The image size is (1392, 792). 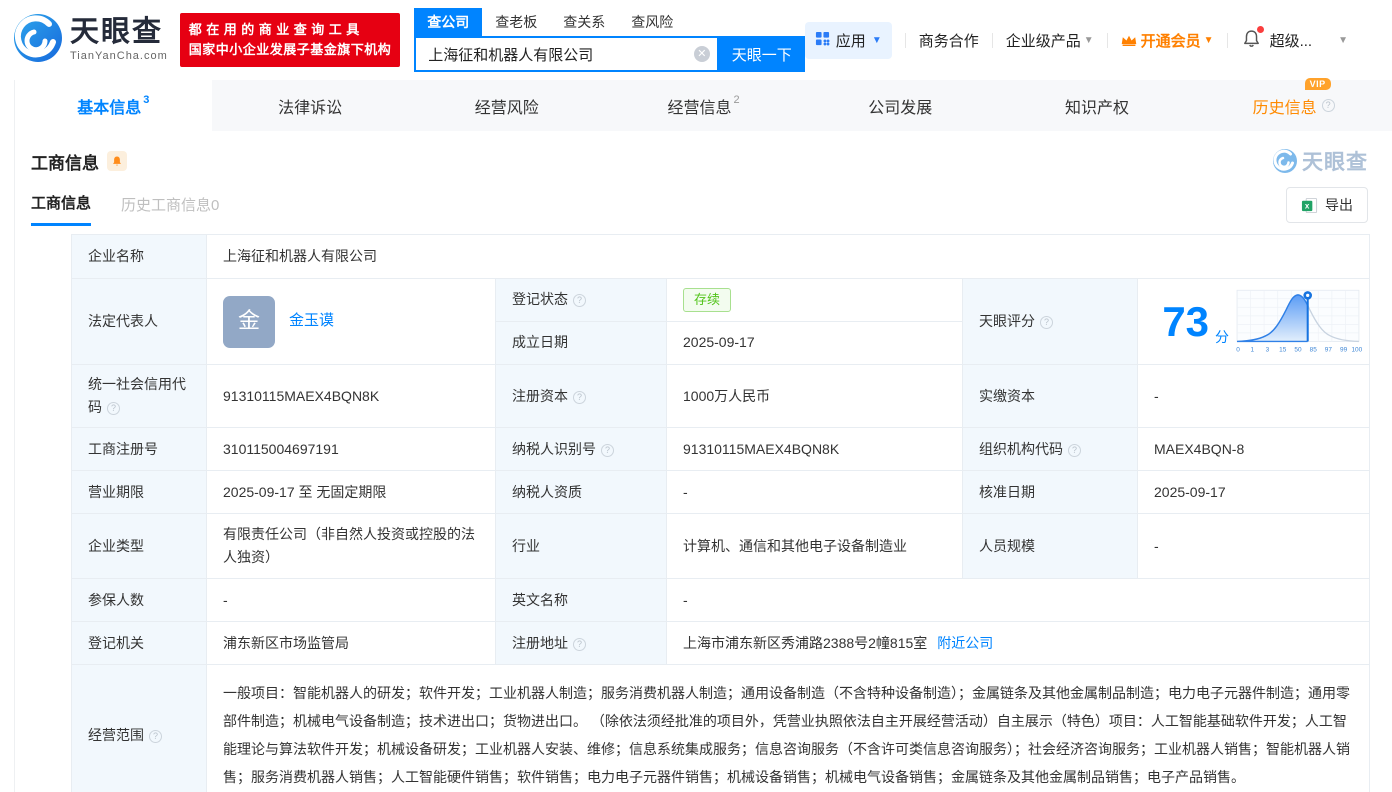 I want to click on tab-label: 法律诉讼, so click(x=310, y=108).